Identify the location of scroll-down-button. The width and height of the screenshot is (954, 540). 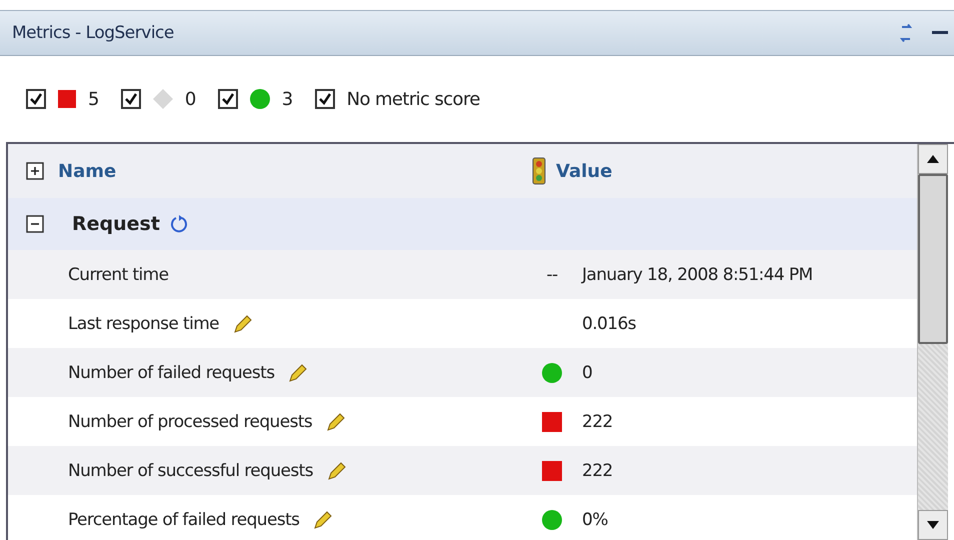
(933, 525).